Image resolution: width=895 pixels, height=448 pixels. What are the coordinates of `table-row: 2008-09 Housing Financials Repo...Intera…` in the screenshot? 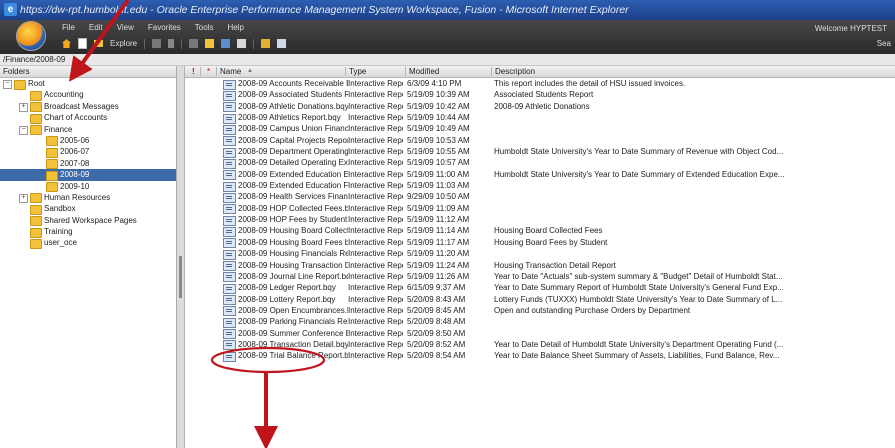 It's located at (540, 254).